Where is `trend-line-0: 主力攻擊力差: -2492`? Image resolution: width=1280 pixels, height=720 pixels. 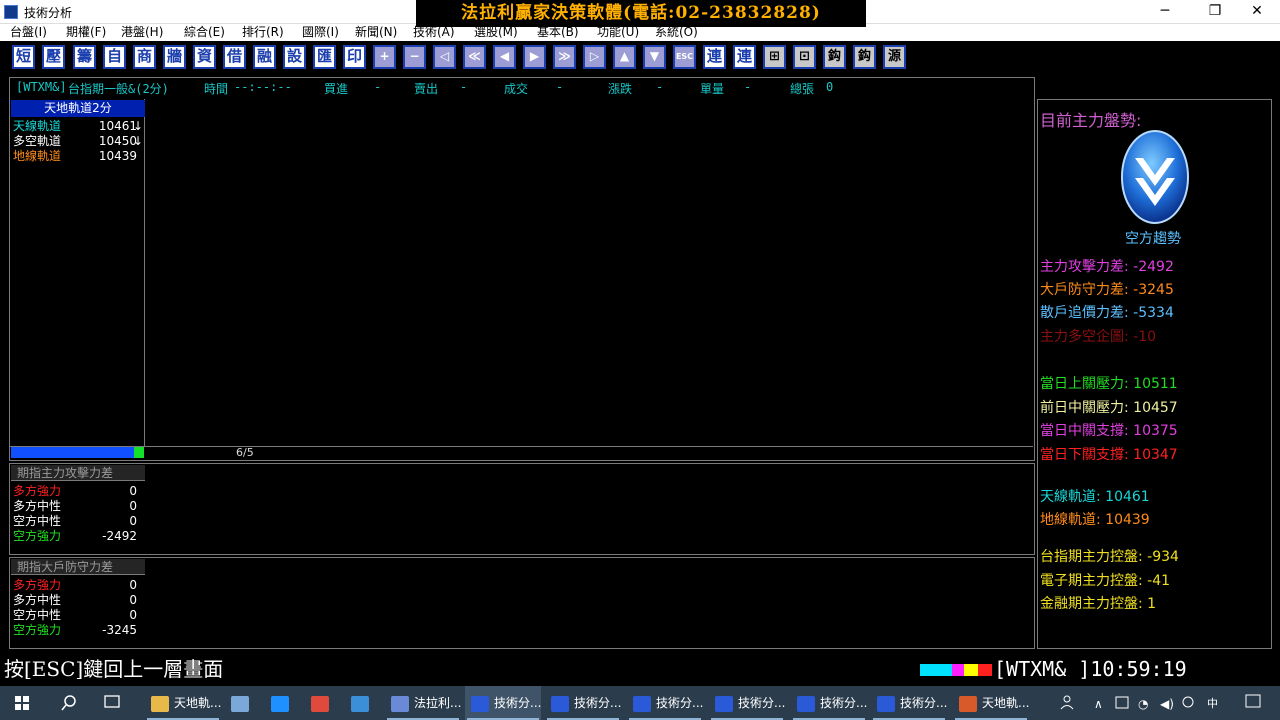 trend-line-0: 主力攻擊力差: -2492 is located at coordinates (1107, 267).